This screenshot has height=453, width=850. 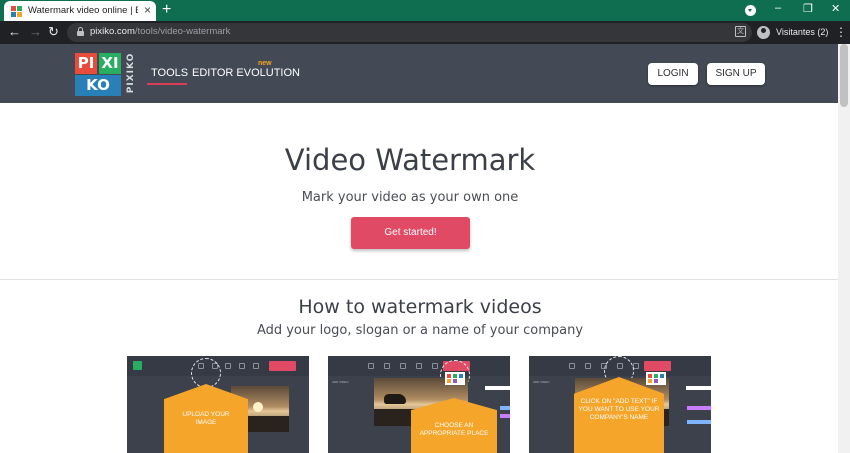 I want to click on url-text: pixiko.com/tools/video-watermark, so click(x=160, y=31).